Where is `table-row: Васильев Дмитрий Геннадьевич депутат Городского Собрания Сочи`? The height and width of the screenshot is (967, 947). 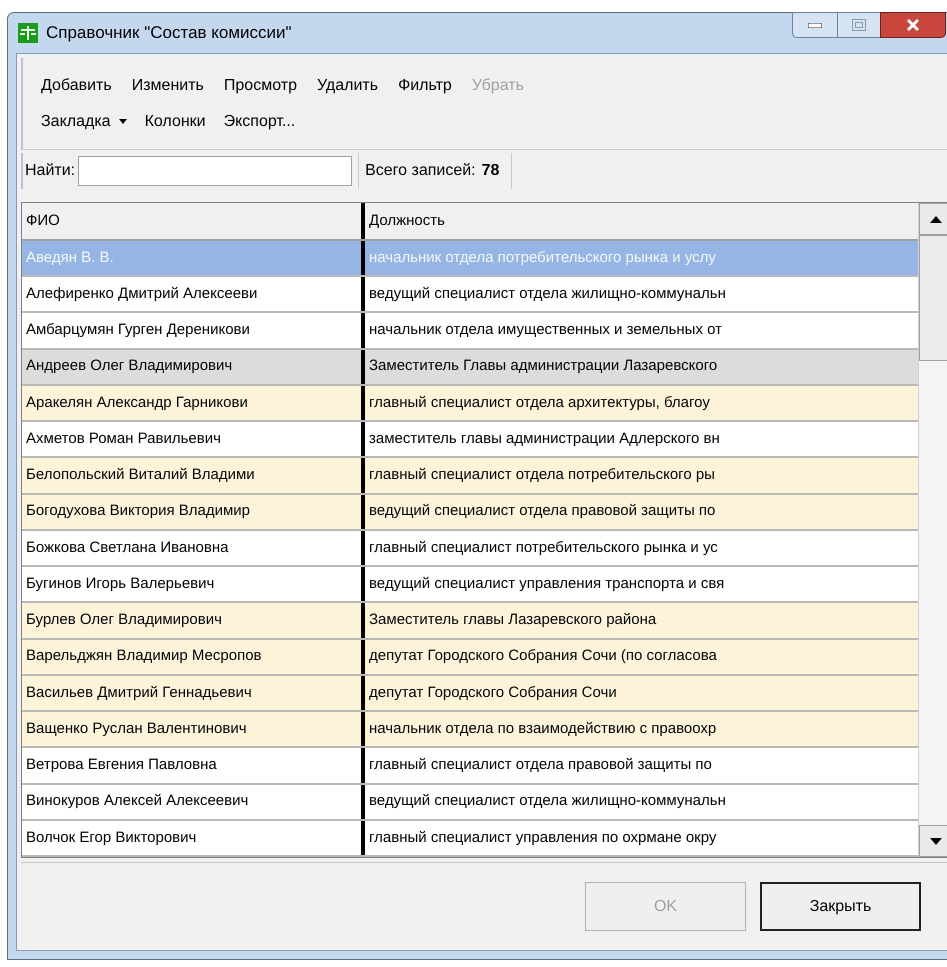
table-row: Васильев Дмитрий Геннадьевич депутат Городского Собрания Сочи is located at coordinates (470, 694).